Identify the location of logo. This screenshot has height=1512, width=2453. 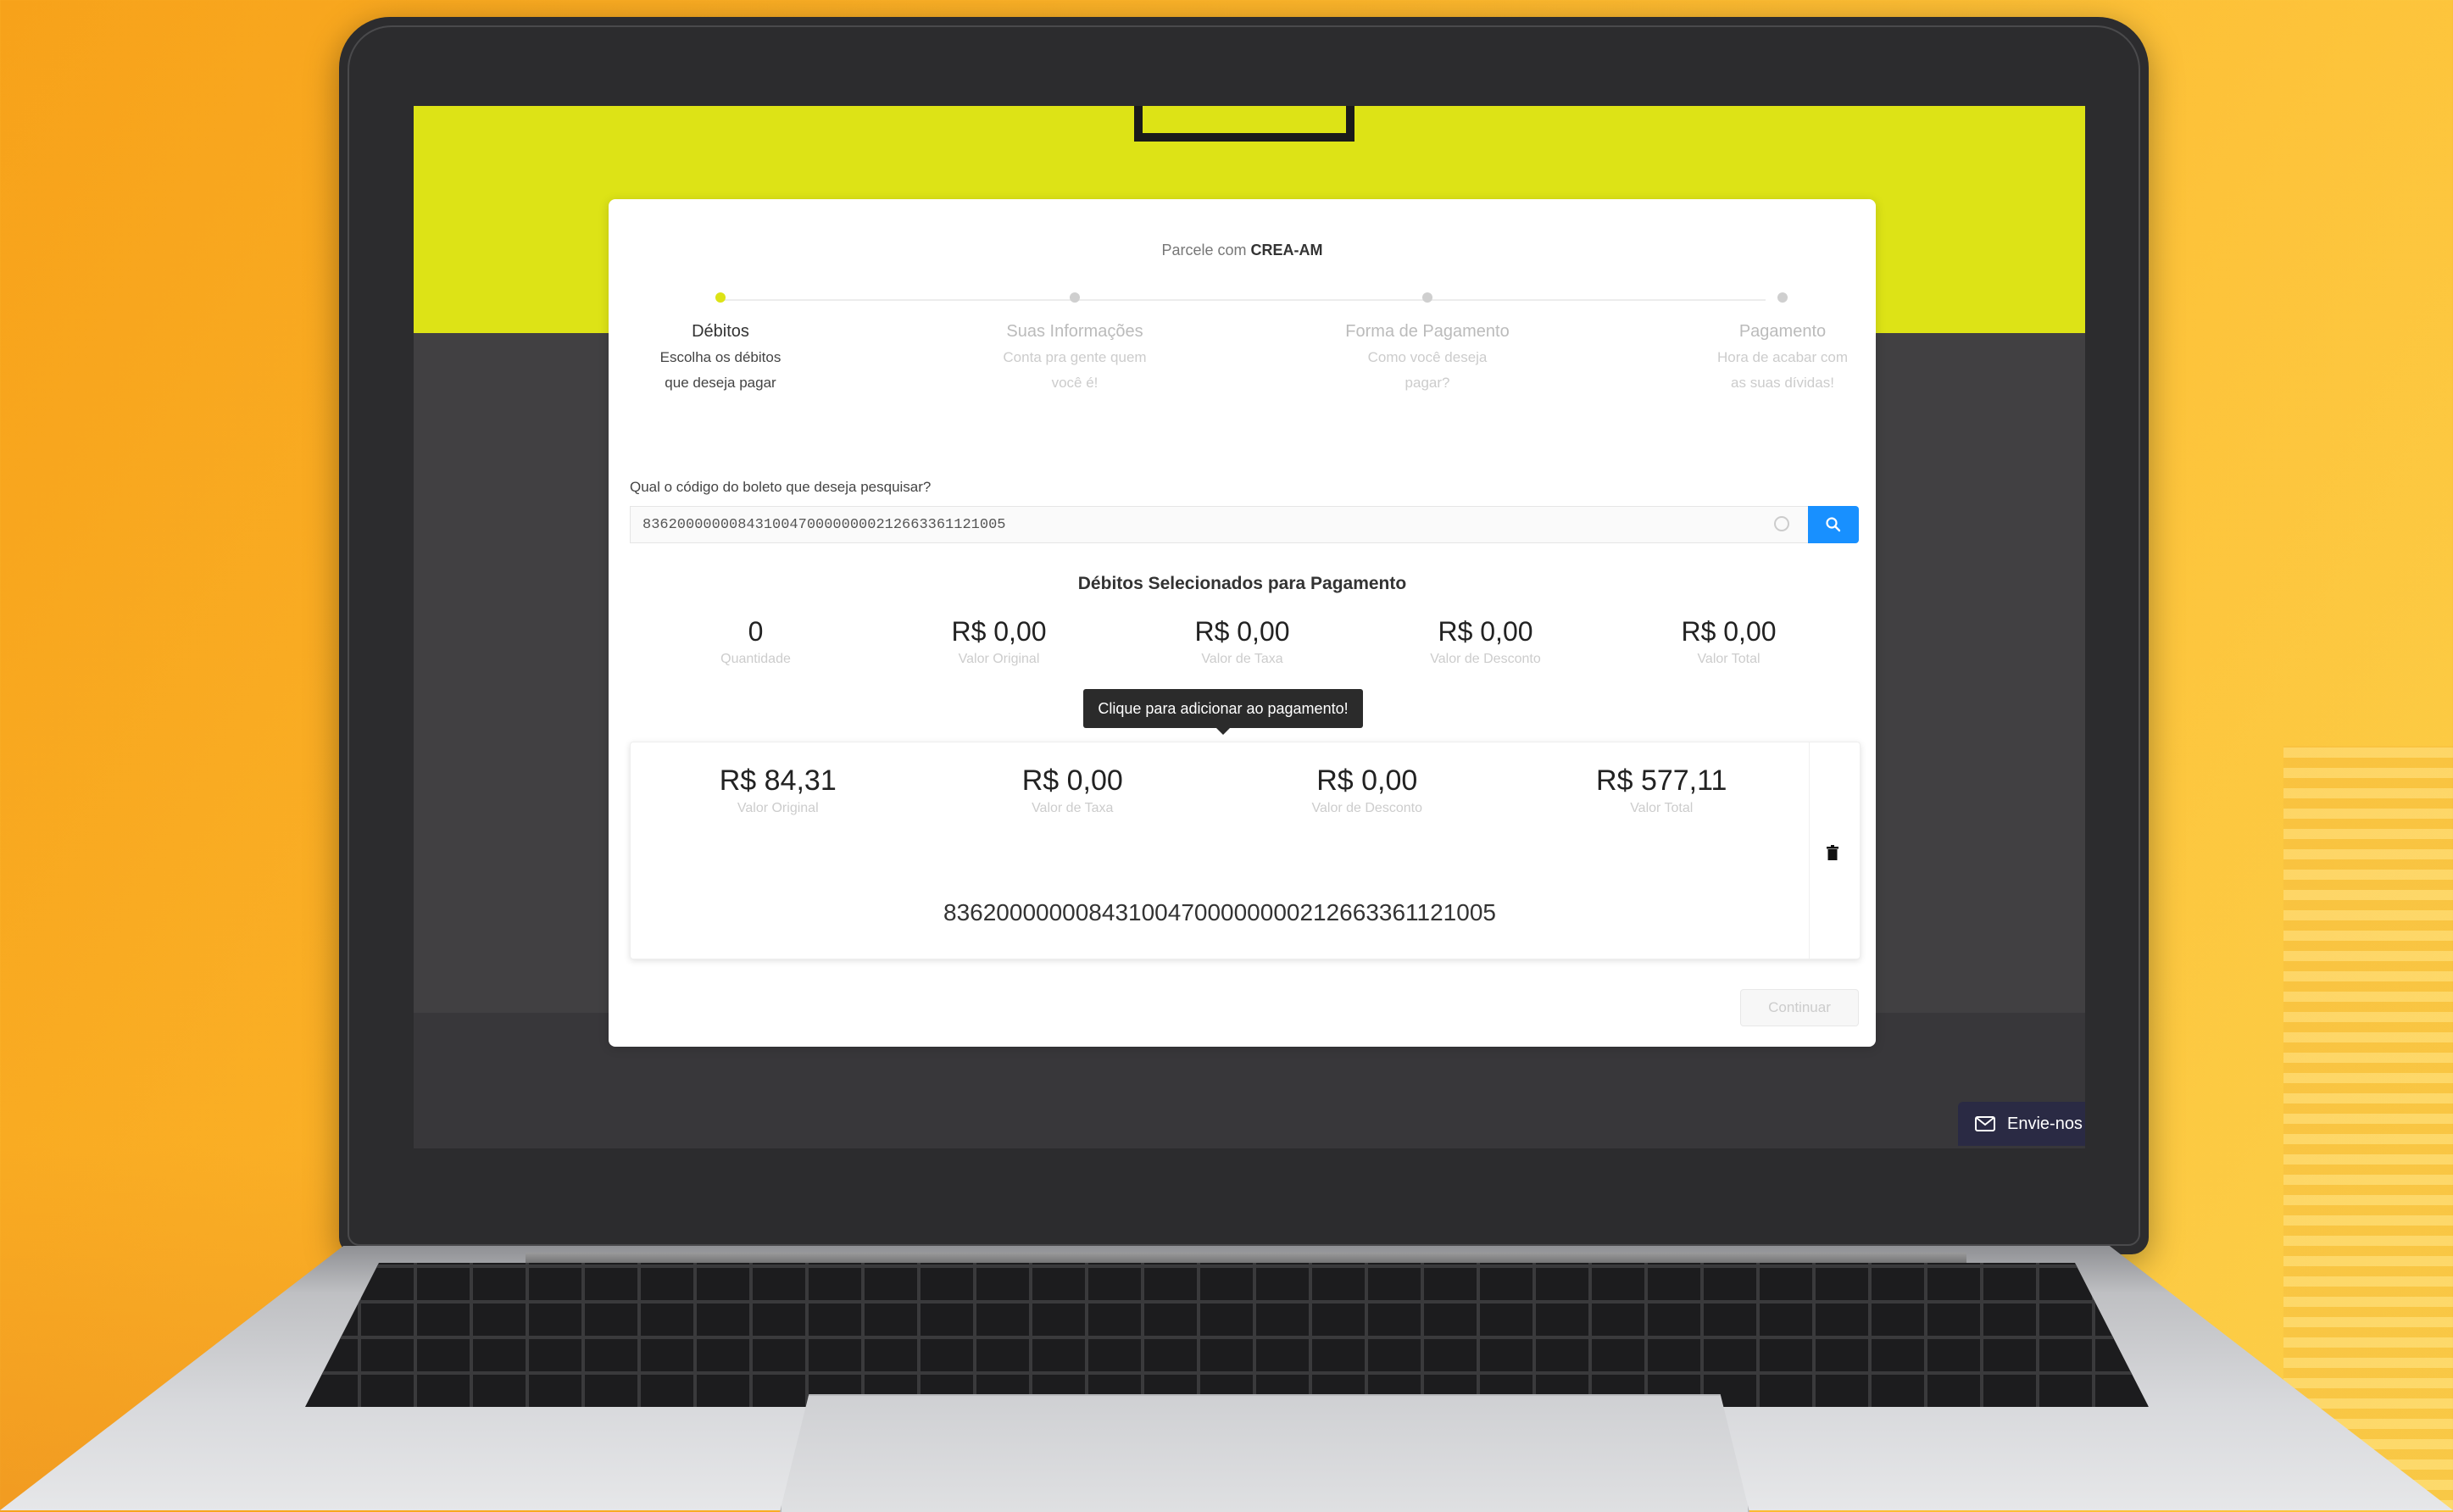
(1244, 124).